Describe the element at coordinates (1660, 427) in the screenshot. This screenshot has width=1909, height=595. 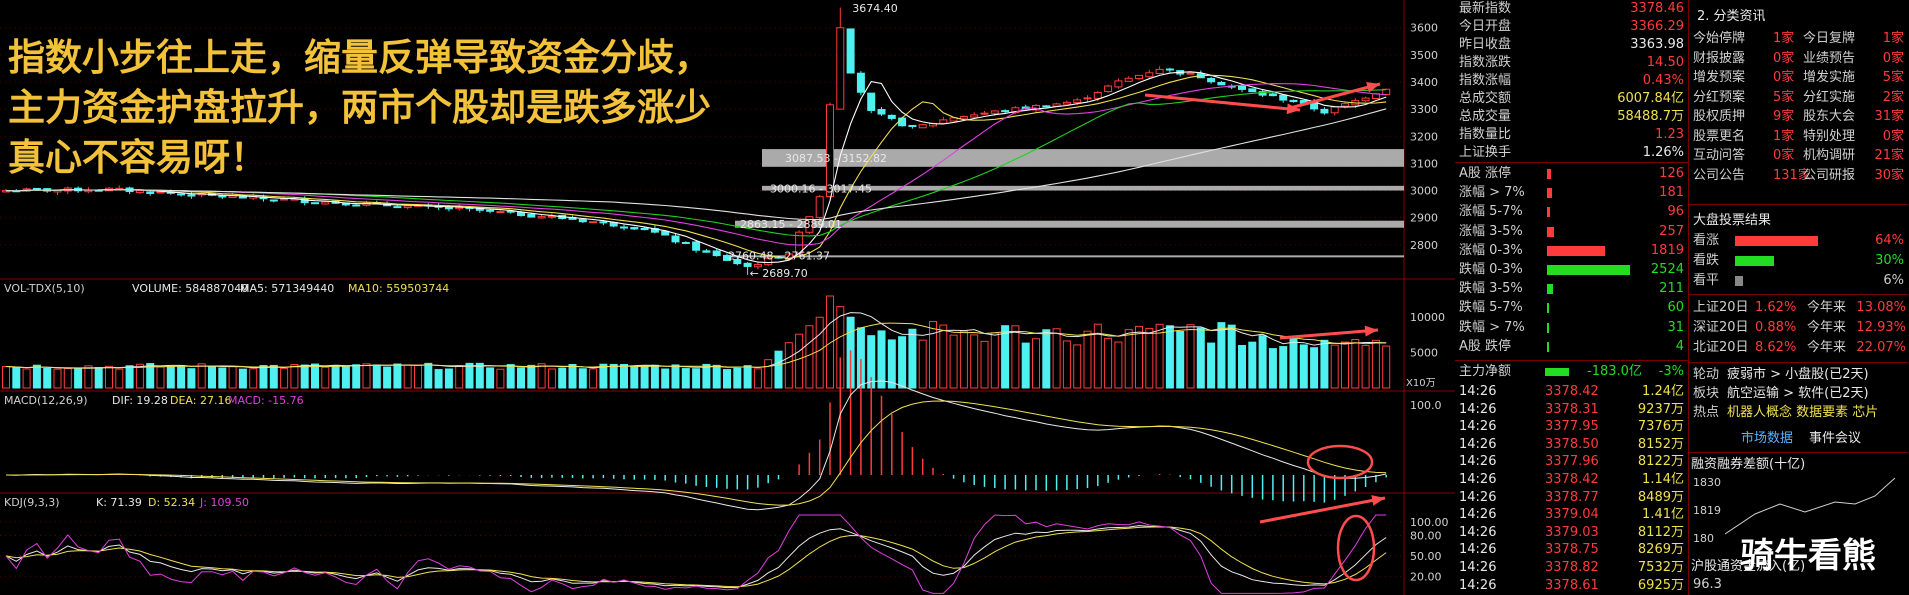
I see `tick-volume: 7376万` at that location.